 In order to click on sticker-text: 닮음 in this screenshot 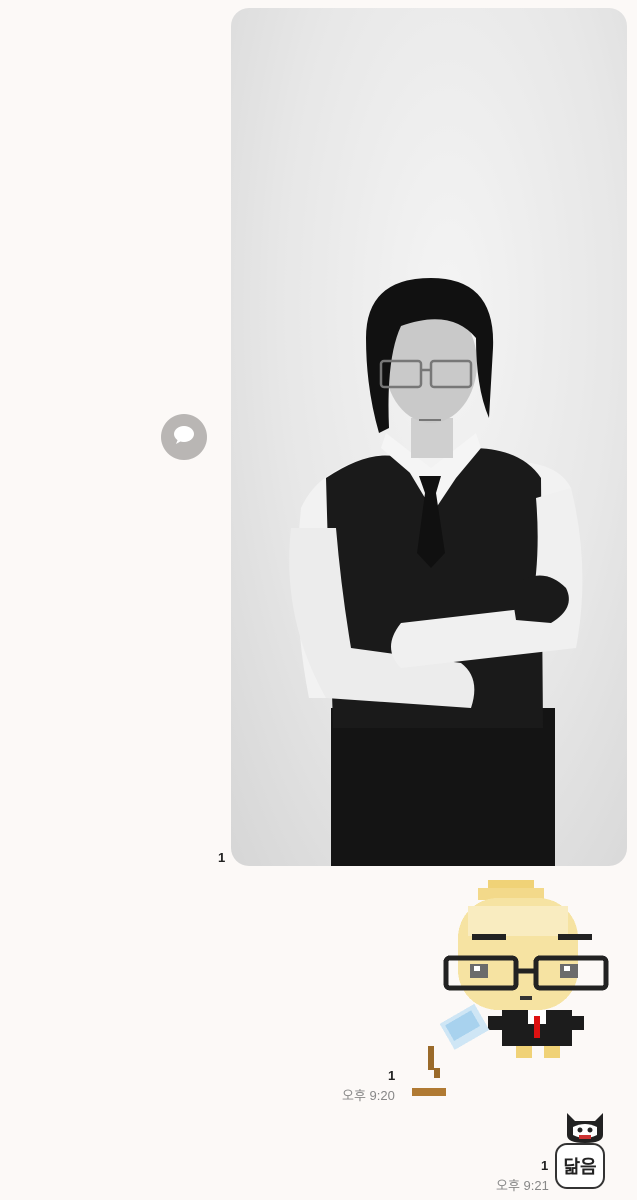, I will do `click(580, 1167)`.